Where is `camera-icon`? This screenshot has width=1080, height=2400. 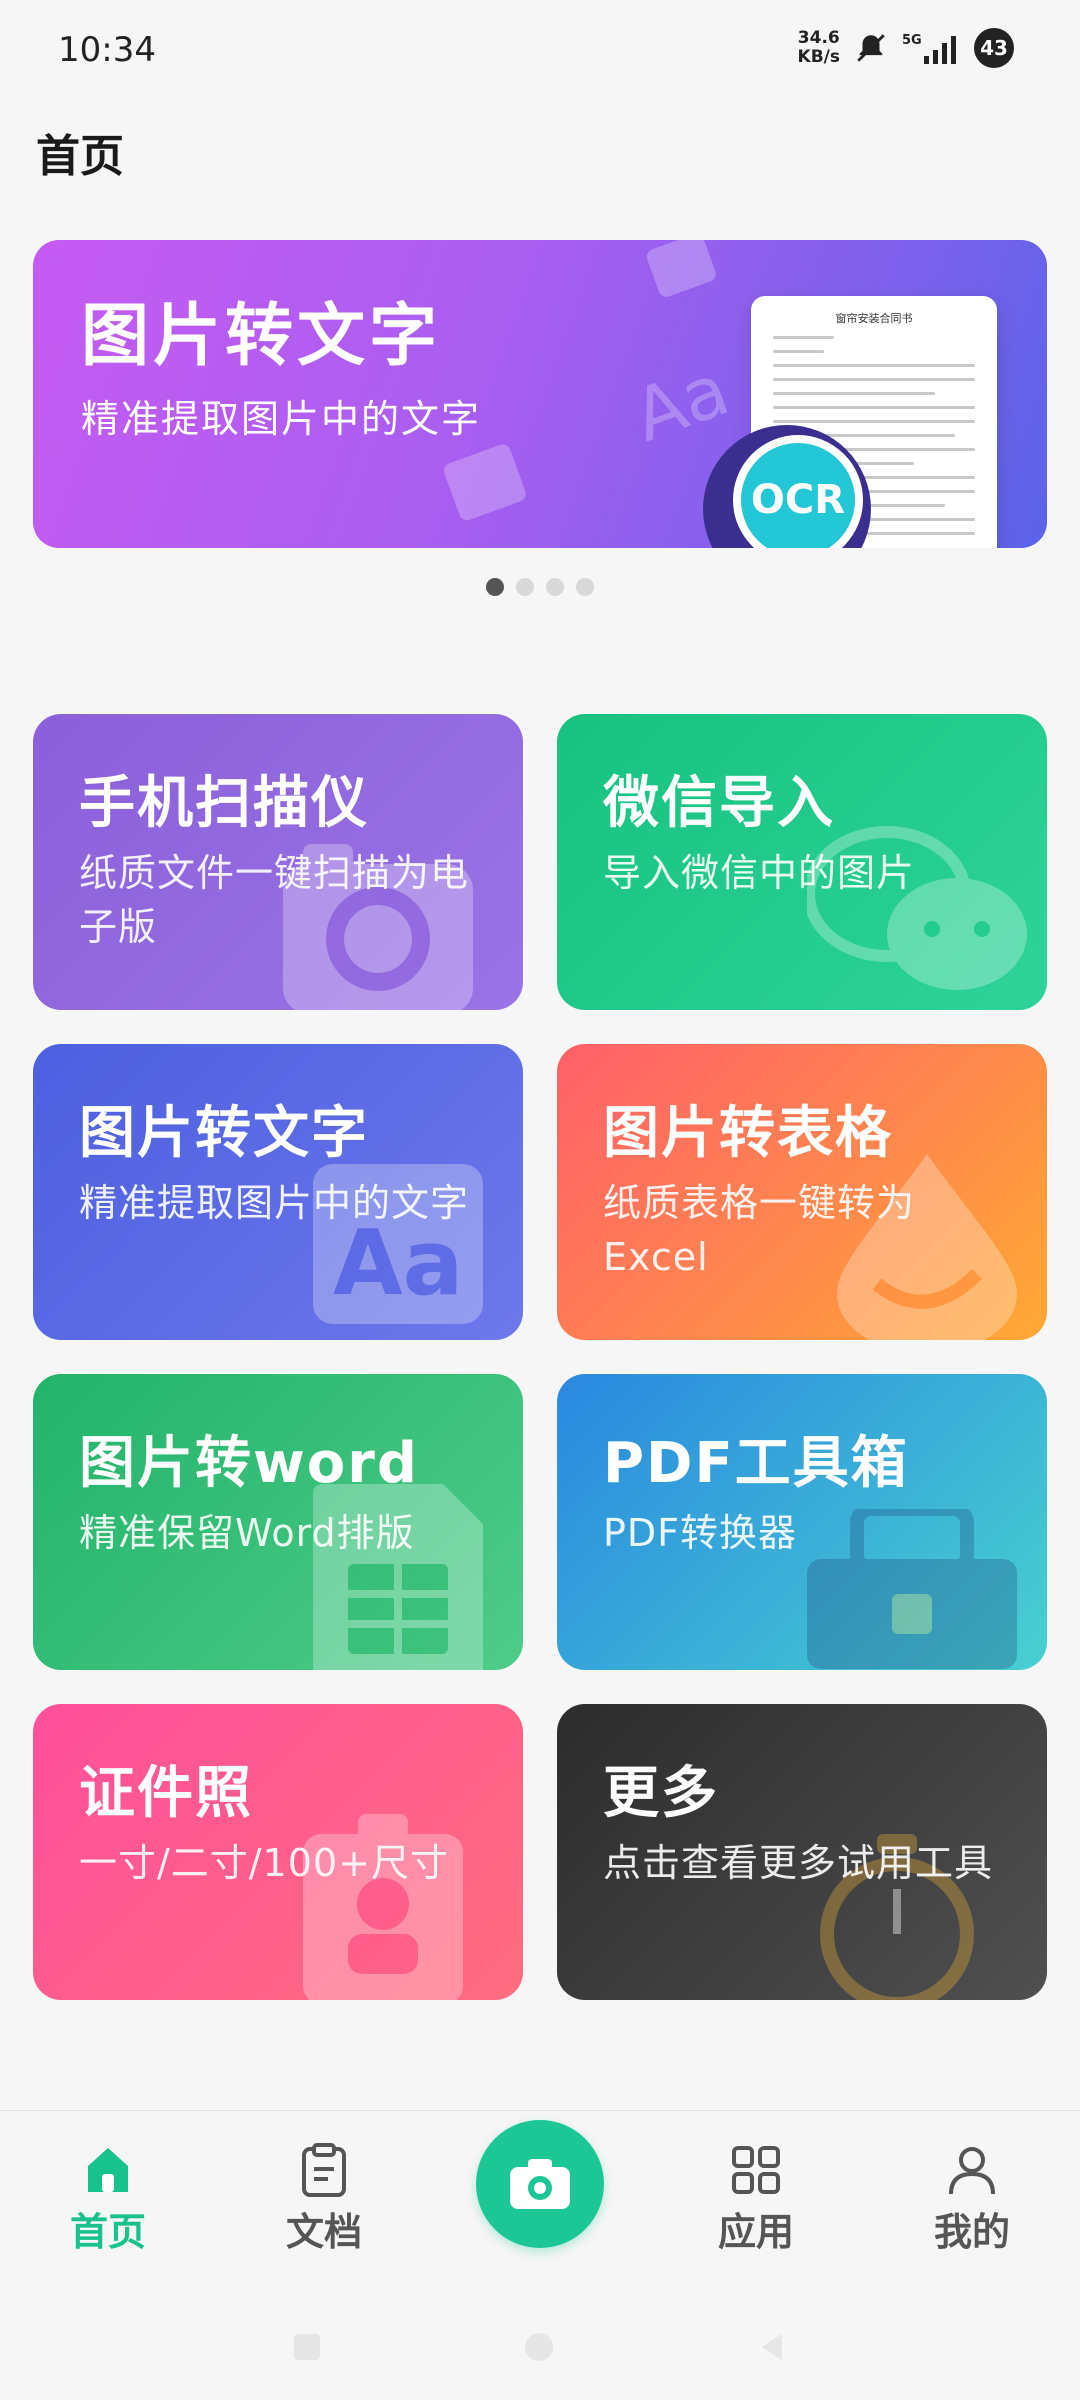 camera-icon is located at coordinates (540, 2184).